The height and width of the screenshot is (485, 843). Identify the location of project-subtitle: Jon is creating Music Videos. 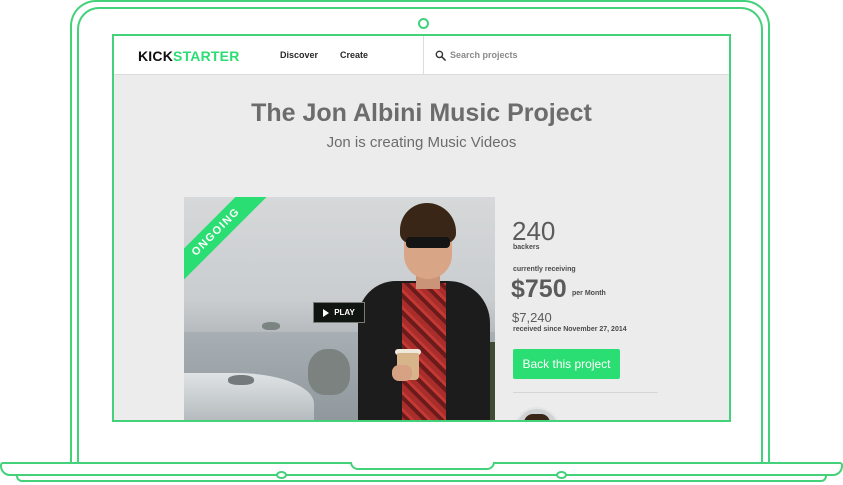
(421, 142).